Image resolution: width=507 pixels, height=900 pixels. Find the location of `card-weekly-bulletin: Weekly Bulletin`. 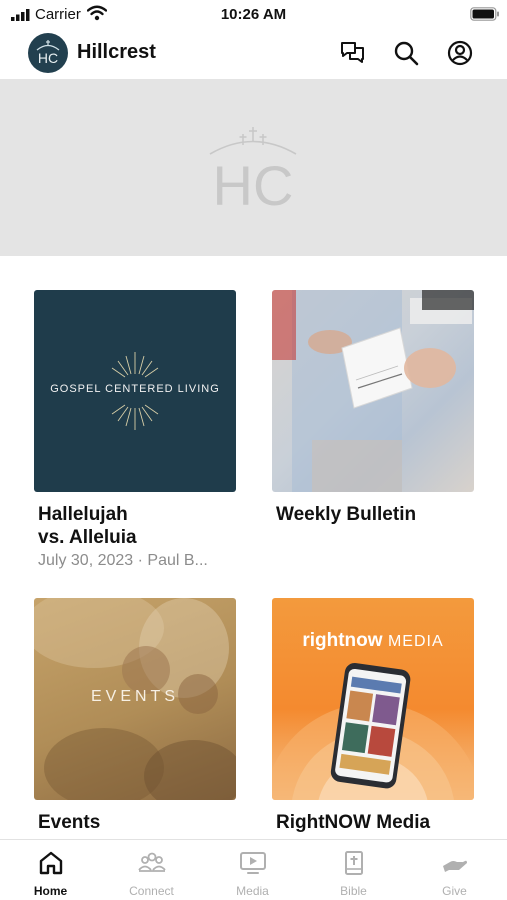

card-weekly-bulletin: Weekly Bulletin is located at coordinates (373, 408).